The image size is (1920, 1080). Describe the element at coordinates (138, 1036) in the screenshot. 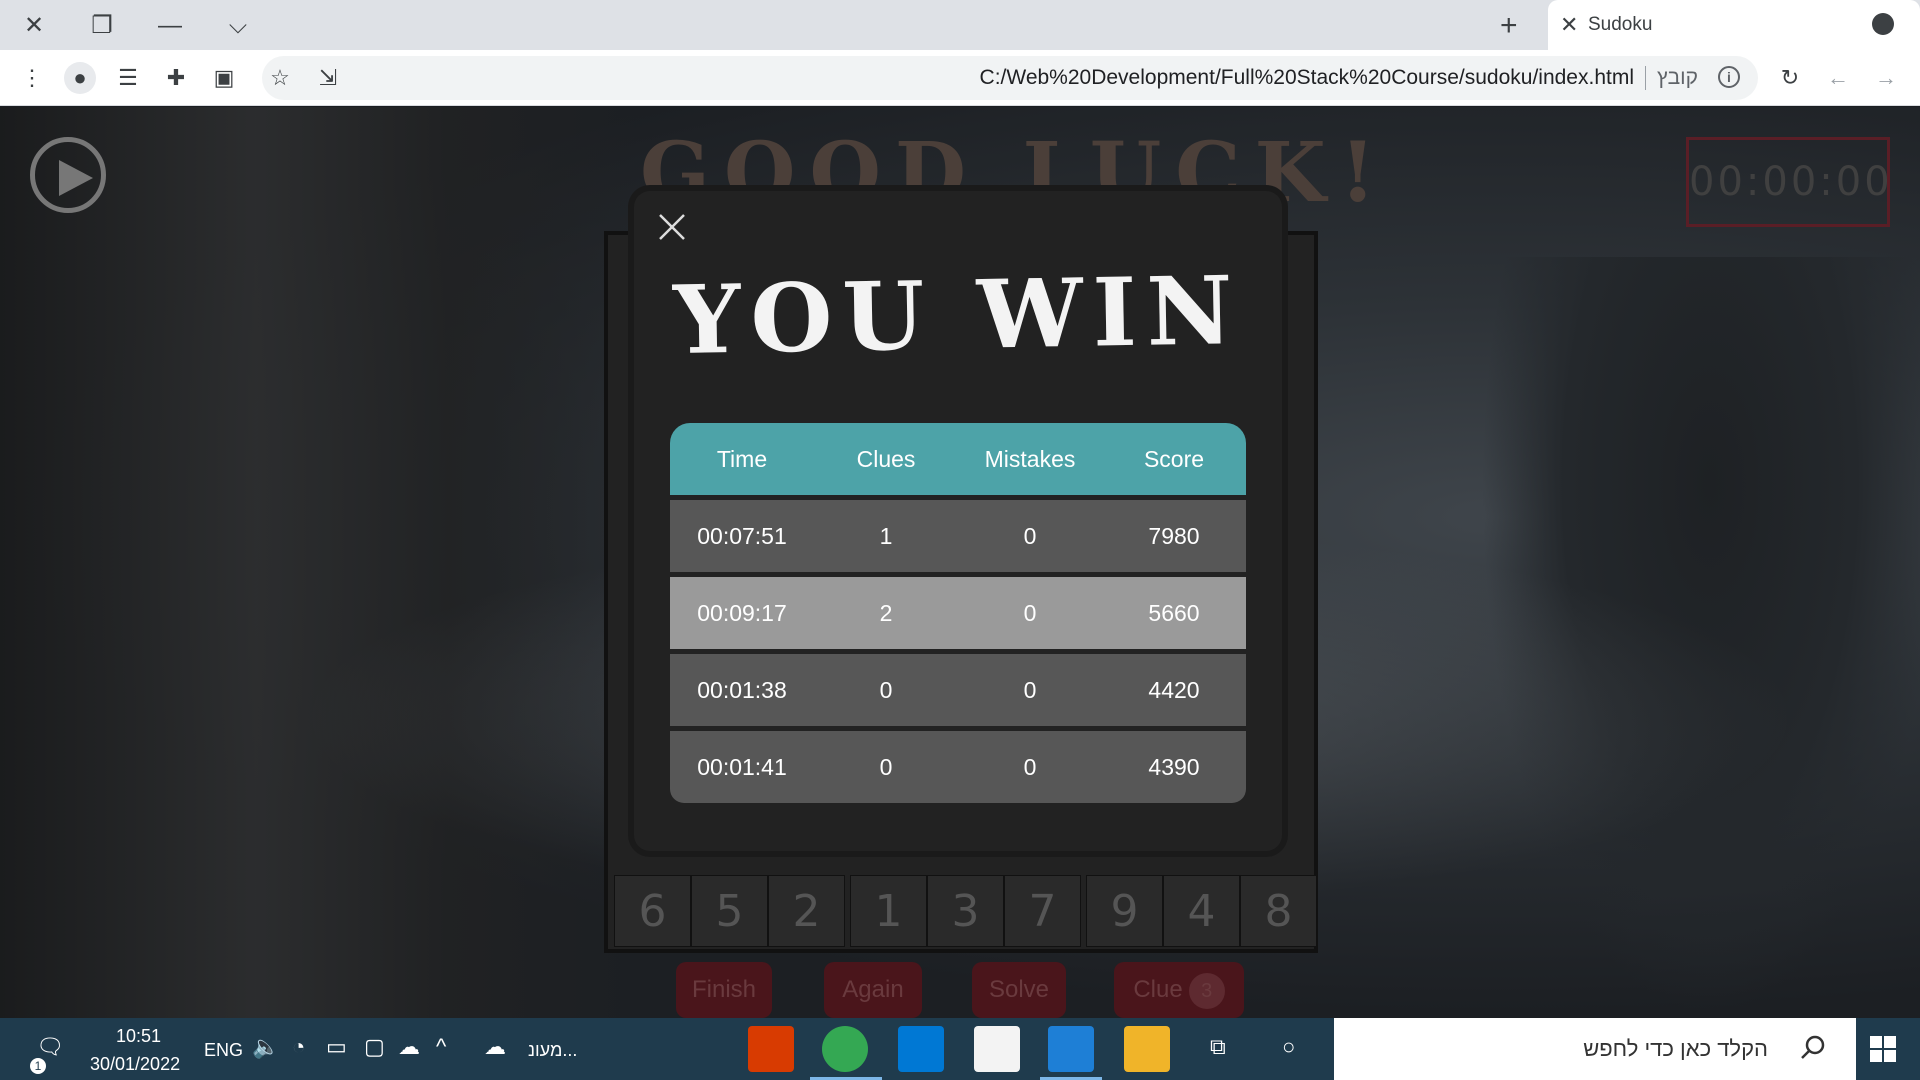

I see `clock-time: 10:51` at that location.